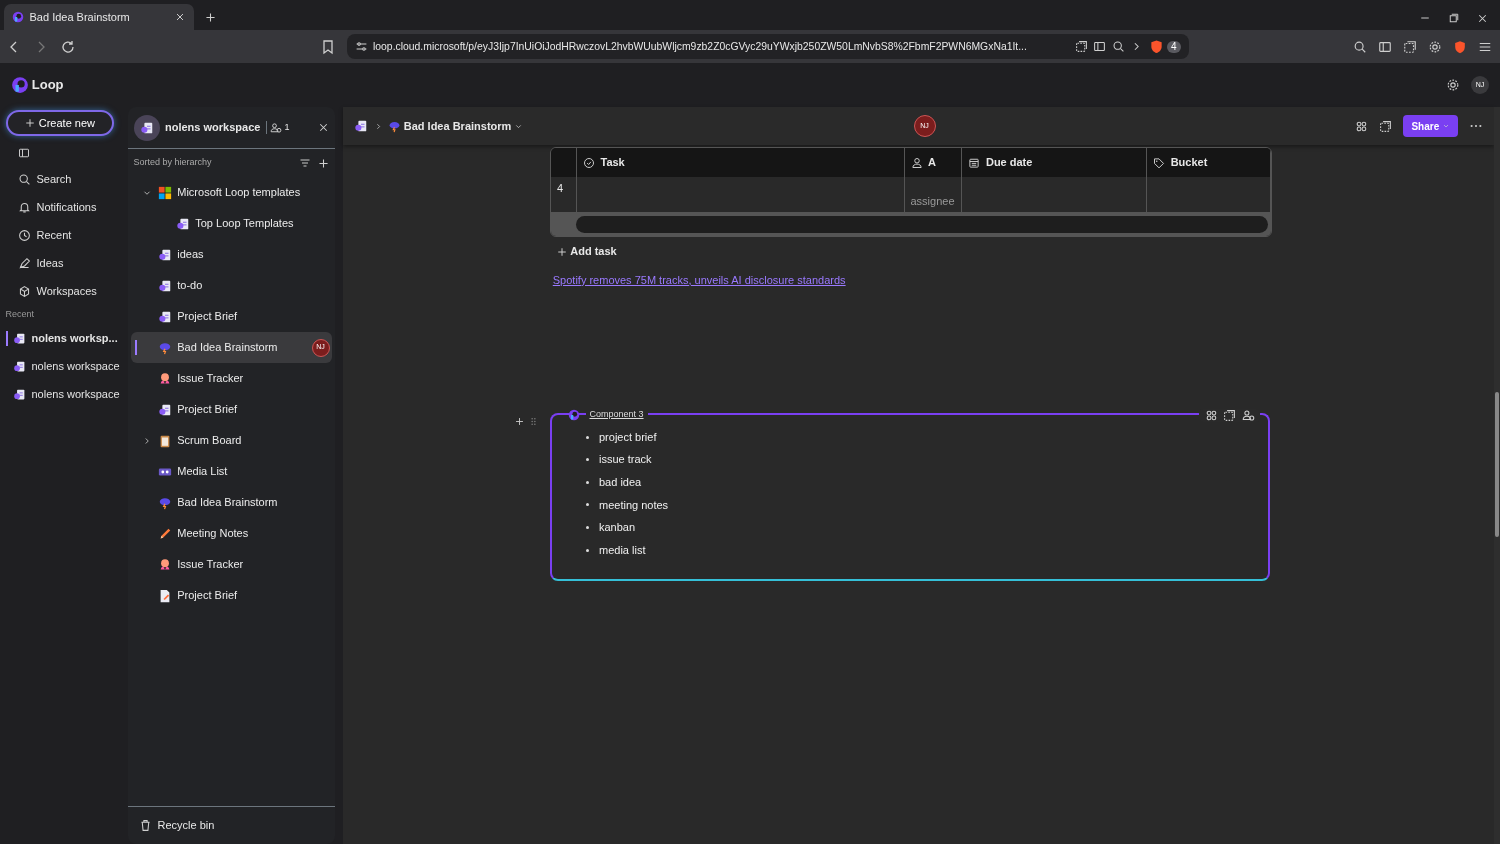 The image size is (1500, 844). I want to click on column-header: Task, so click(741, 162).